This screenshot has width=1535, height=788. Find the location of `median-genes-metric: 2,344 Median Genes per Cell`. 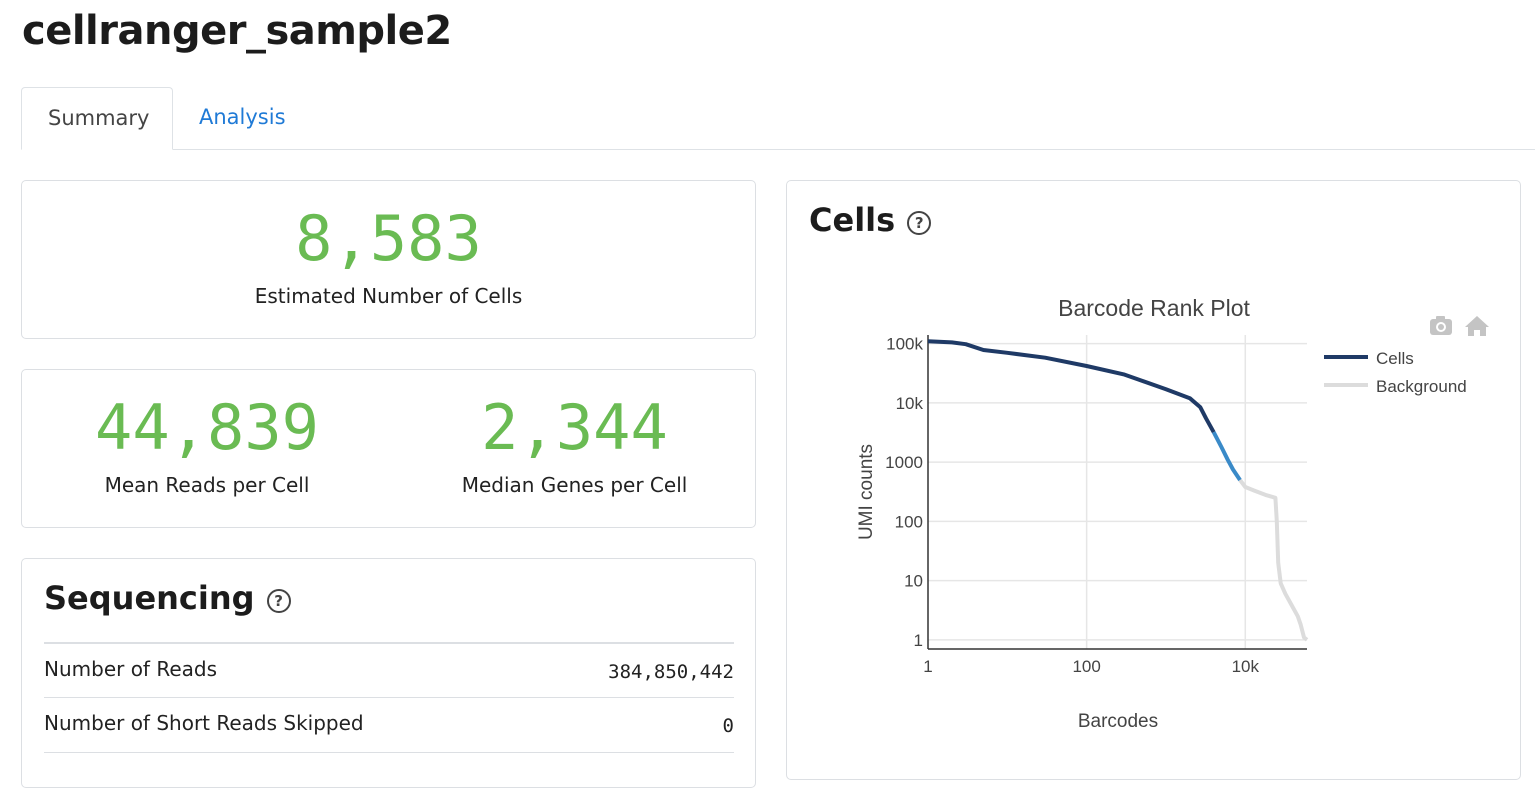

median-genes-metric: 2,344 Median Genes per Cell is located at coordinates (574, 444).